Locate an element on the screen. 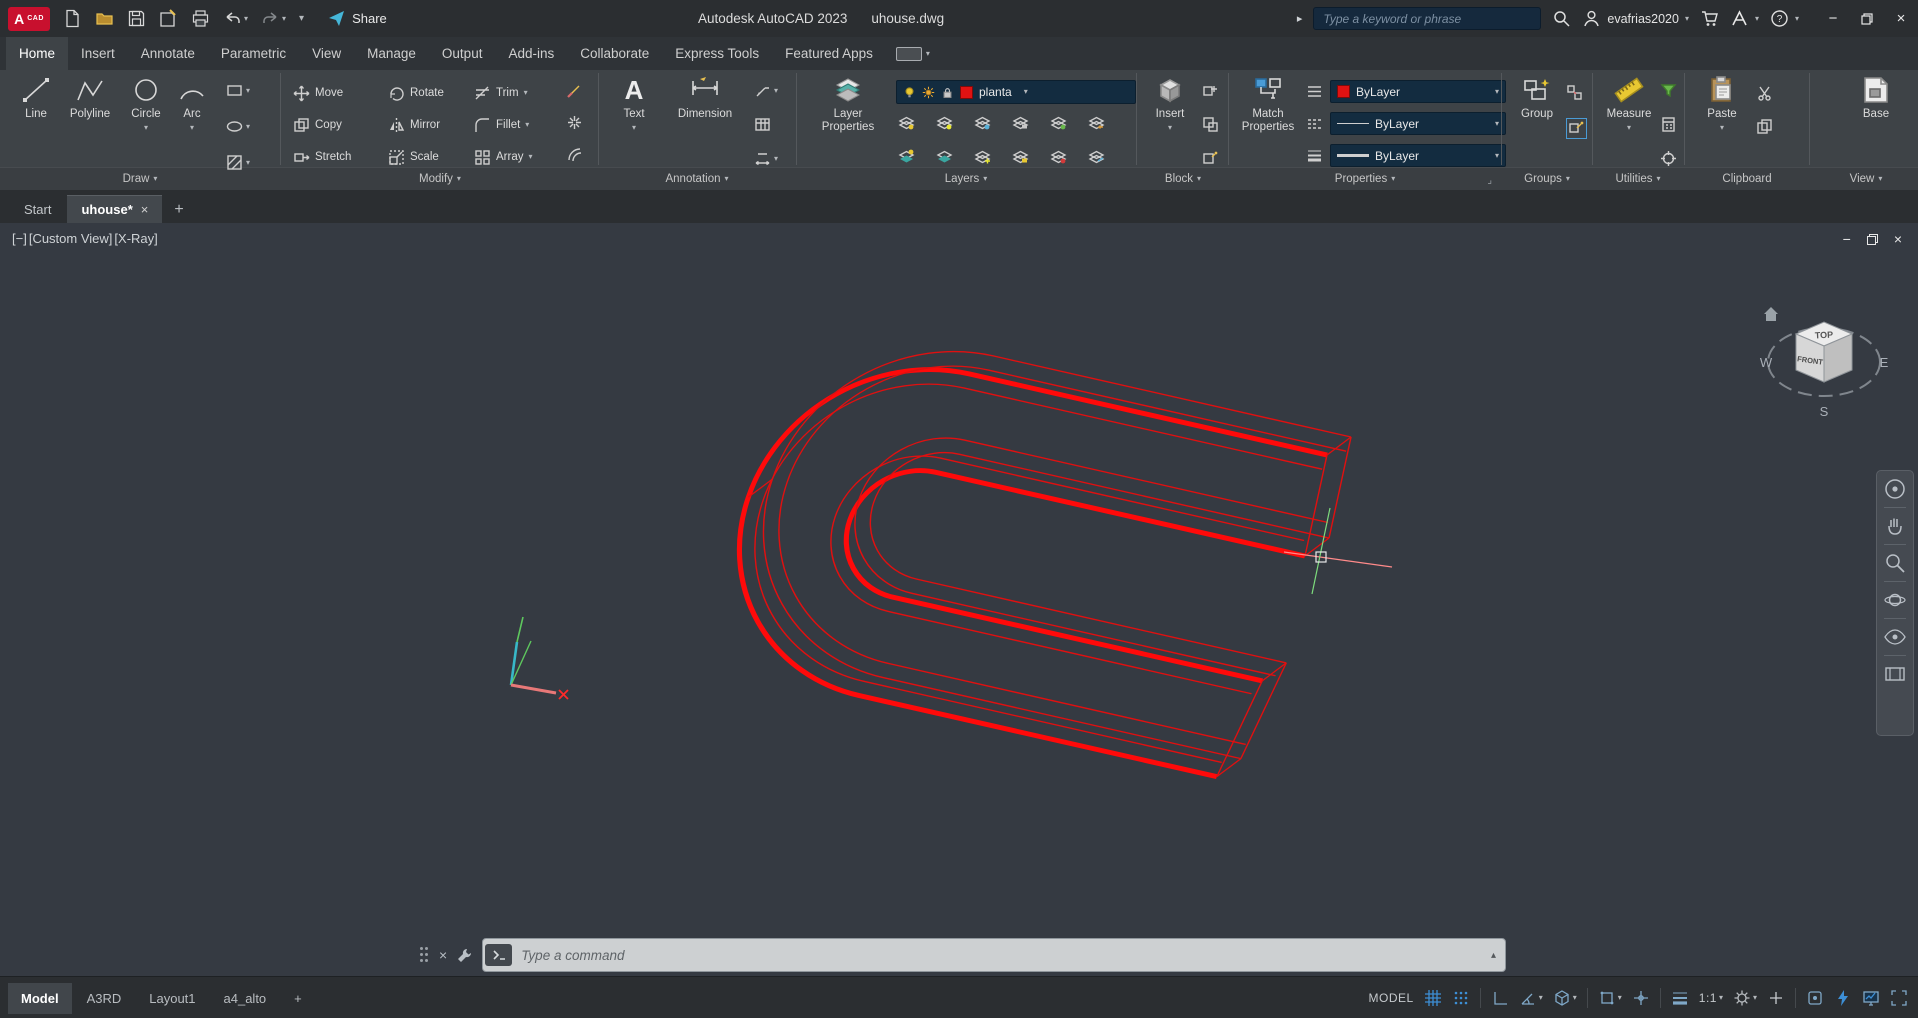 The height and width of the screenshot is (1018, 1918). layer-prev-button is located at coordinates (1096, 122).